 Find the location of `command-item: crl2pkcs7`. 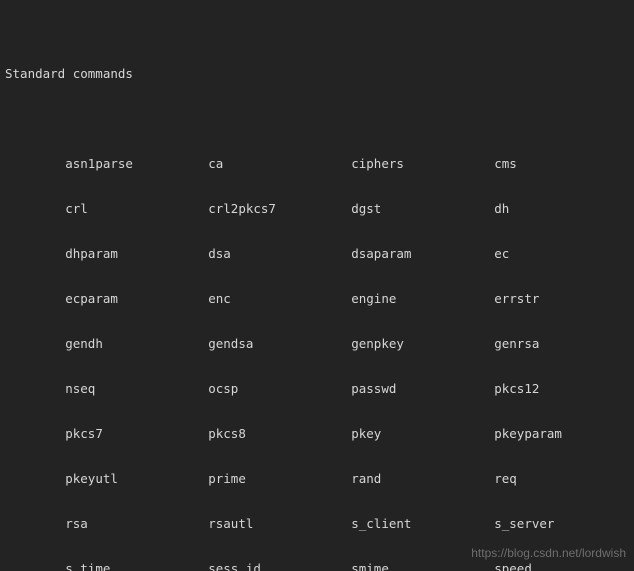

command-item: crl2pkcs7 is located at coordinates (279, 208).